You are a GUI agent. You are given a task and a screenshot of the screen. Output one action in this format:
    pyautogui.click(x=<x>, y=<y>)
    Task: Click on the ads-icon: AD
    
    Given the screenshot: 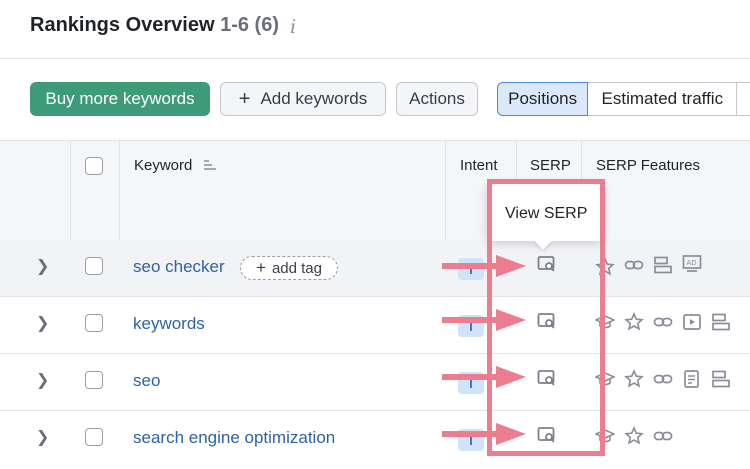 What is the action you would take?
    pyautogui.click(x=692, y=264)
    